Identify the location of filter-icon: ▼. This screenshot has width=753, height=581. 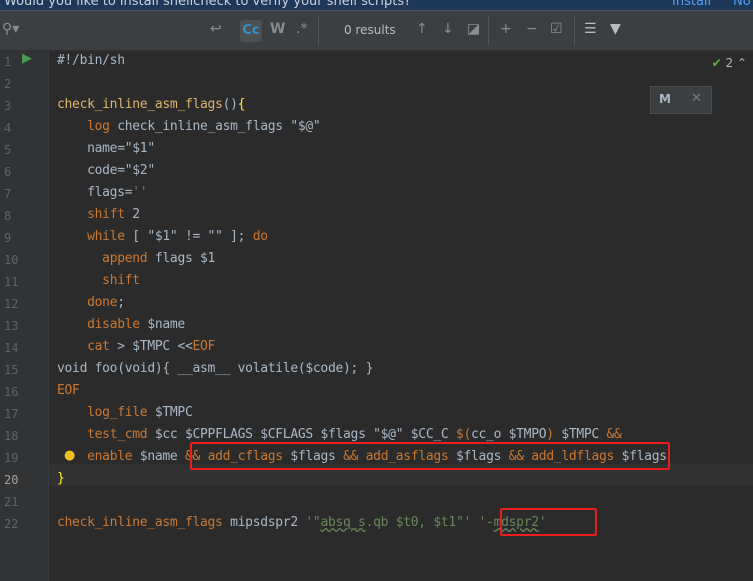
(615, 29).